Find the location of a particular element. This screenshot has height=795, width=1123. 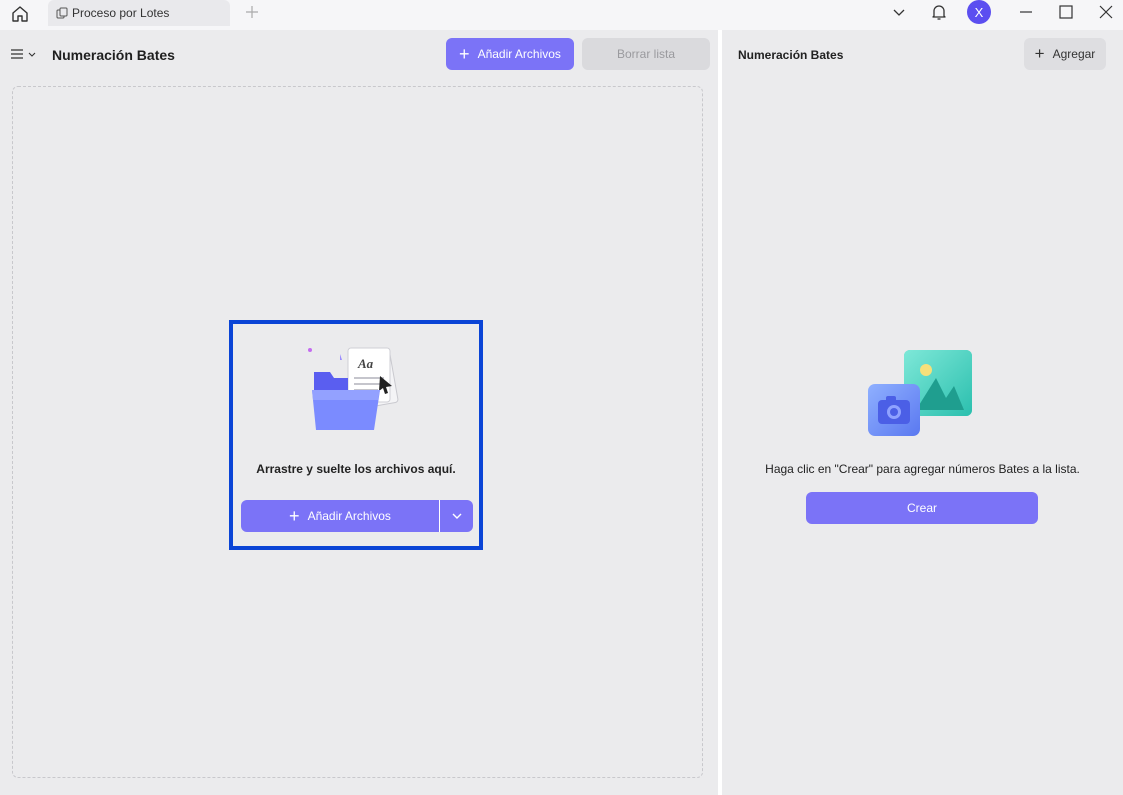

close-icon is located at coordinates (1106, 12).